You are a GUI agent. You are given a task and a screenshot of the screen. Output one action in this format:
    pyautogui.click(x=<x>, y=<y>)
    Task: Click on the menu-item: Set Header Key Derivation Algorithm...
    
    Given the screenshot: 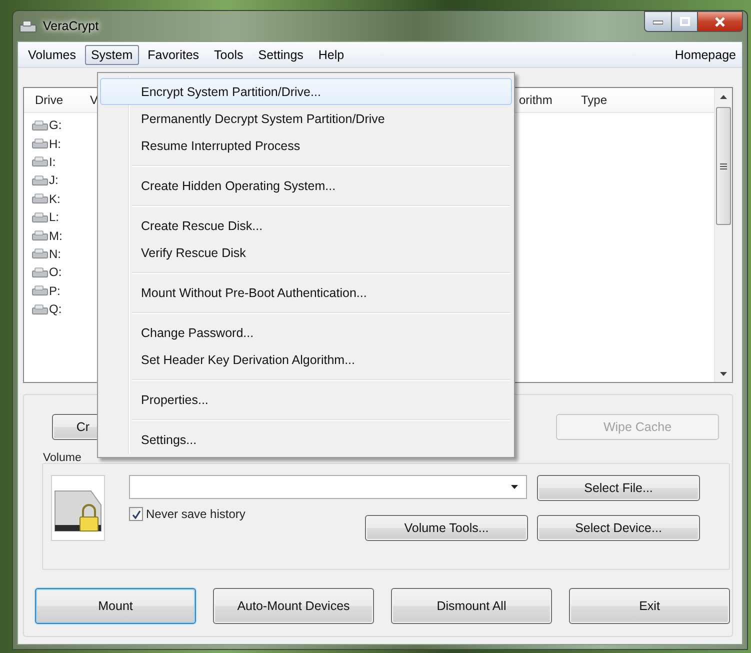 What is the action you would take?
    pyautogui.click(x=306, y=359)
    